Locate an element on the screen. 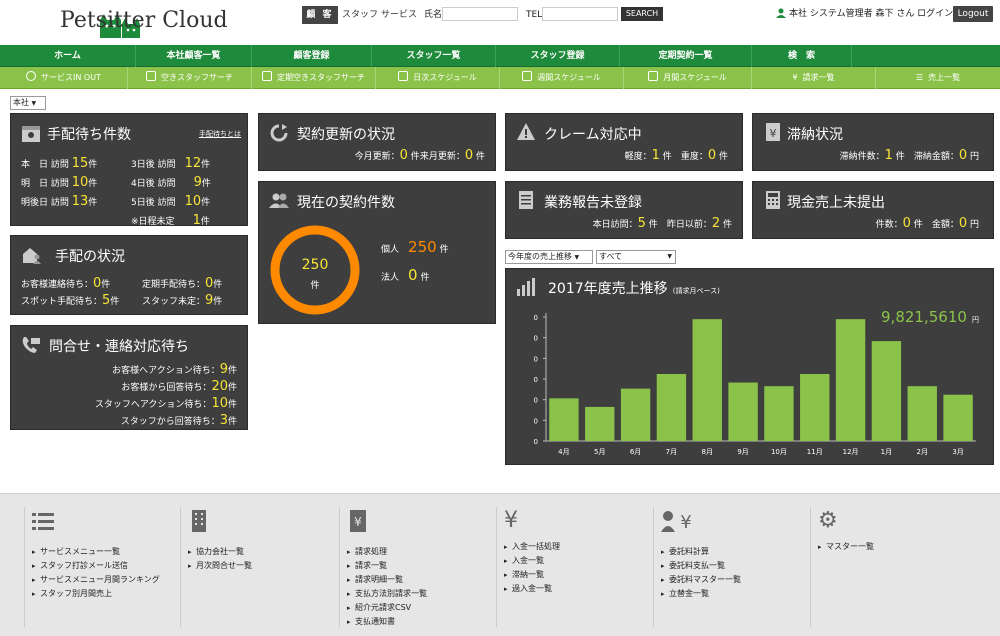 The image size is (1000, 636). footer-link: 委託料計算 is located at coordinates (731, 552).